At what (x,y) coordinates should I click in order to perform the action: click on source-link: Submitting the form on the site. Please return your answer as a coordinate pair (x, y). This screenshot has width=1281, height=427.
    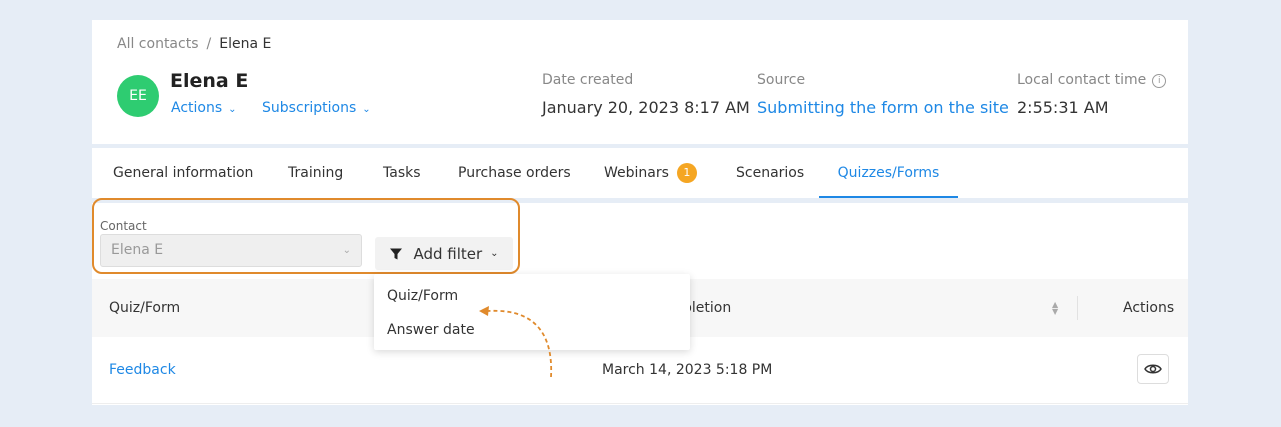
    Looking at the image, I should click on (883, 107).